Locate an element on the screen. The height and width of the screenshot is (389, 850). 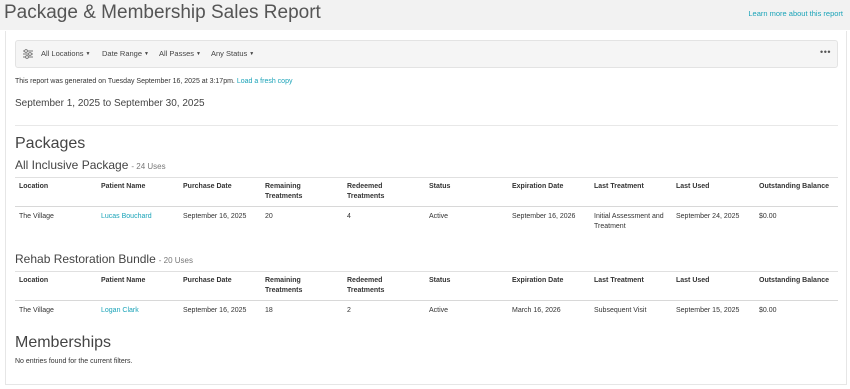
package-group-name: Rehab Restoration Bundle is located at coordinates (85, 259).